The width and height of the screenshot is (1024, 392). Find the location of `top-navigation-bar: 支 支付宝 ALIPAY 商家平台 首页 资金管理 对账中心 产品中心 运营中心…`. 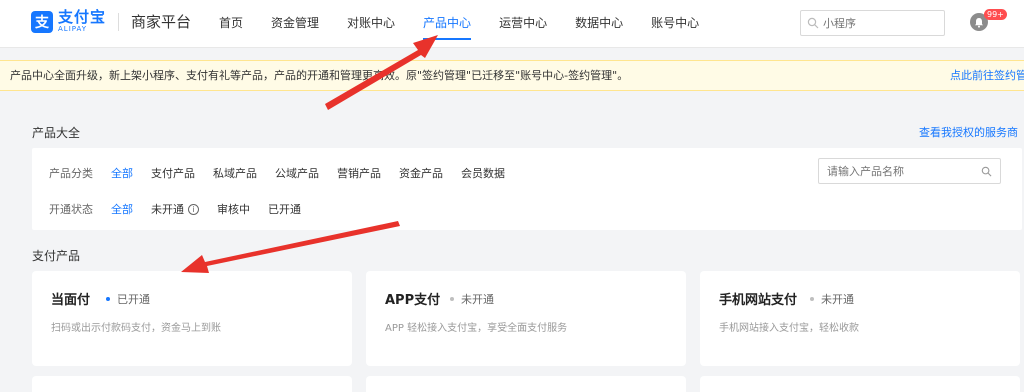

top-navigation-bar: 支 支付宝 ALIPAY 商家平台 首页 资金管理 对账中心 产品中心 运营中心… is located at coordinates (512, 24).